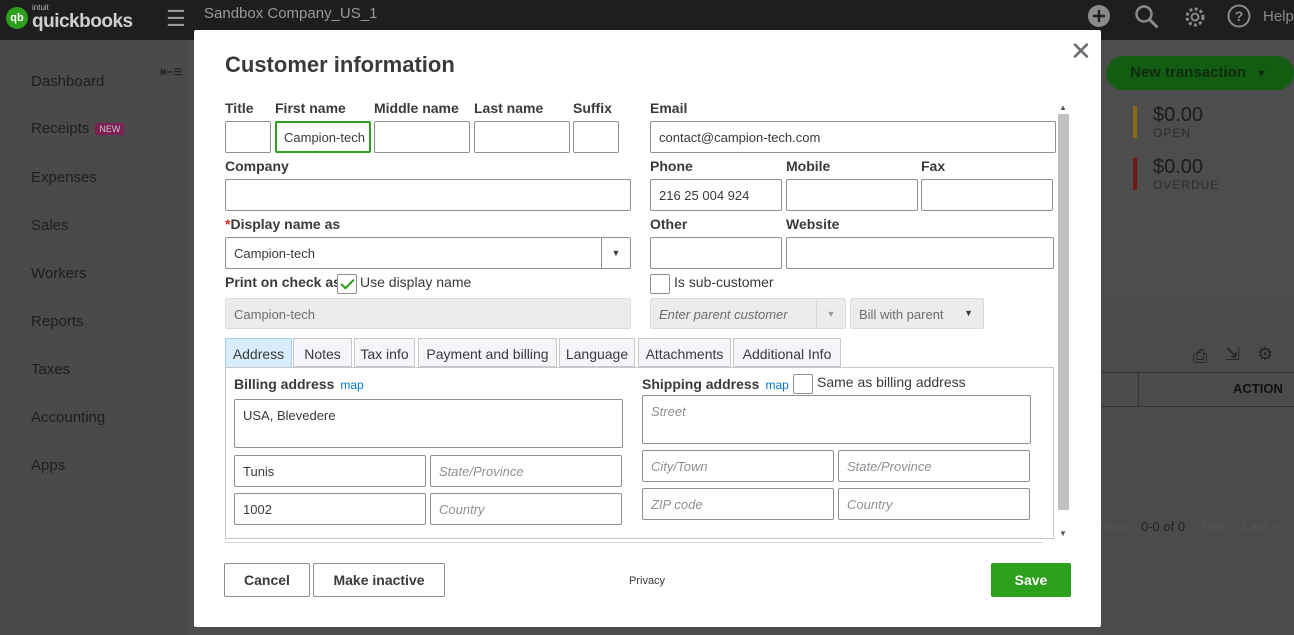 The width and height of the screenshot is (1294, 635). I want to click on pager-last: Last >, so click(1261, 526).